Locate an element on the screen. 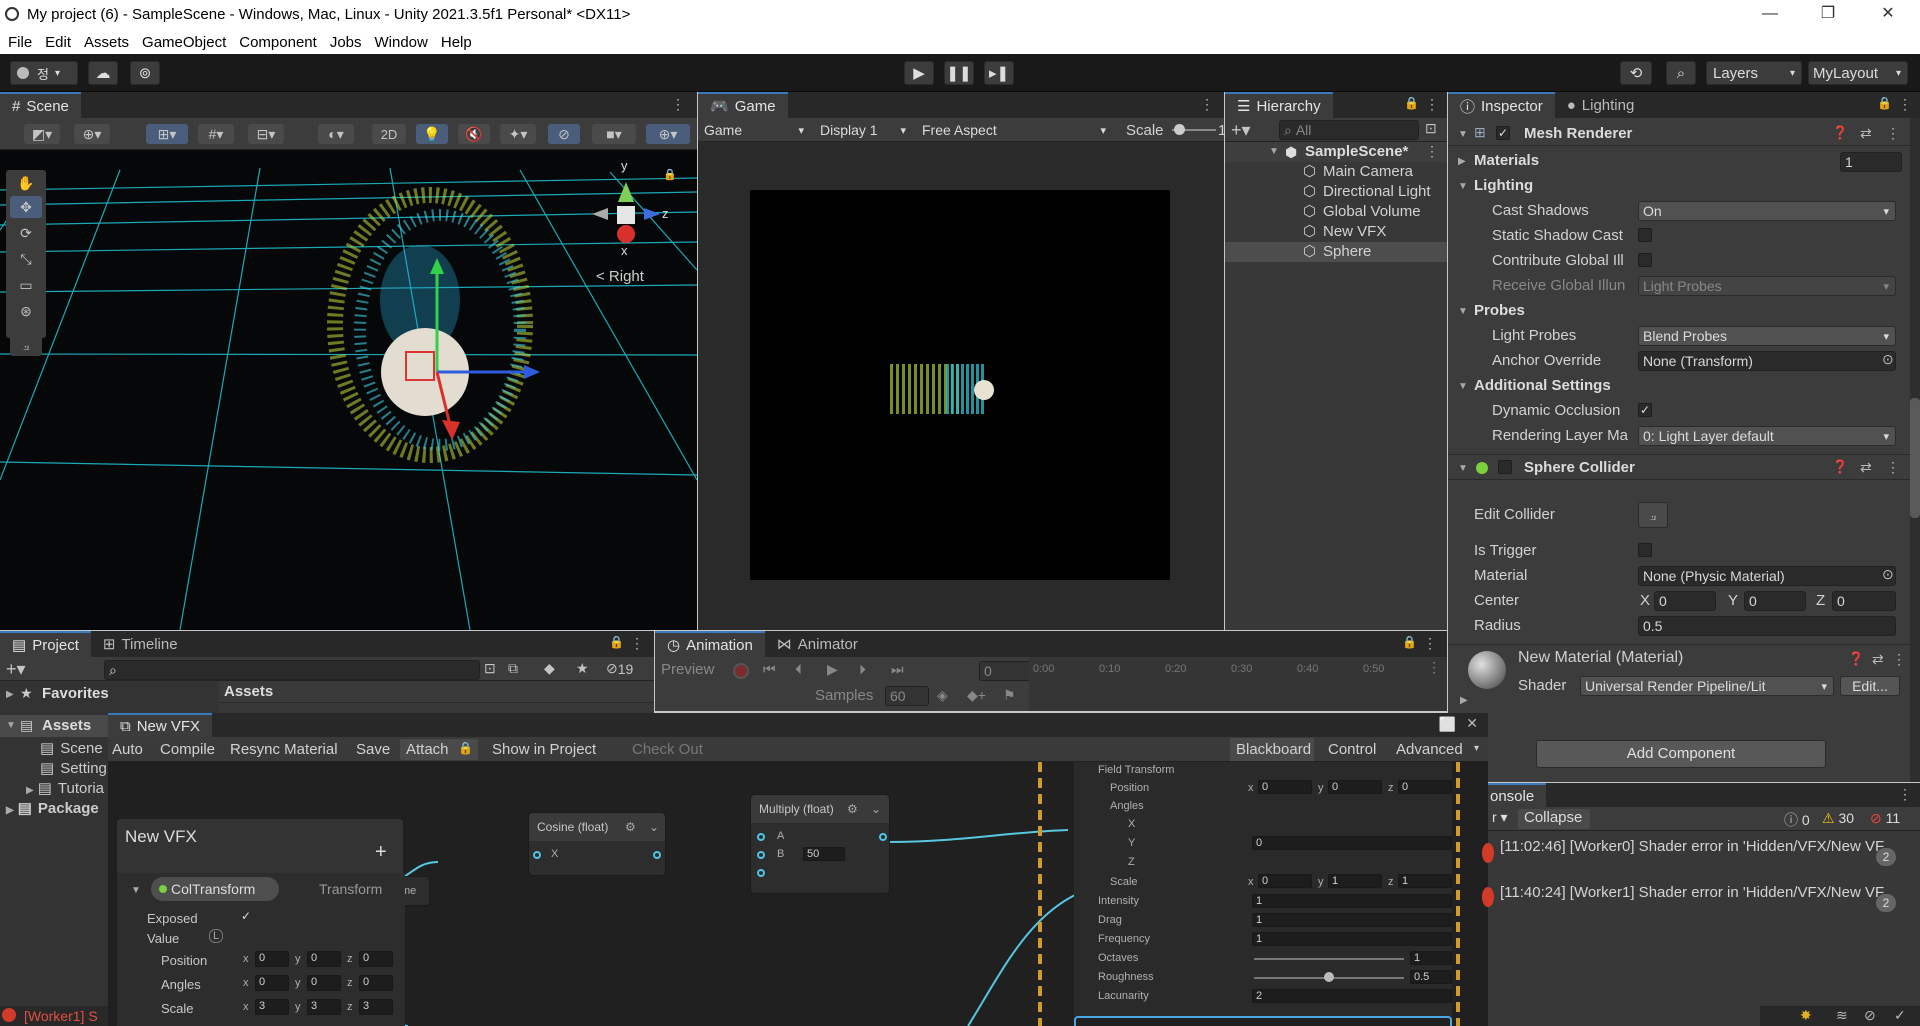  tab-scene: # Scene is located at coordinates (40, 105).